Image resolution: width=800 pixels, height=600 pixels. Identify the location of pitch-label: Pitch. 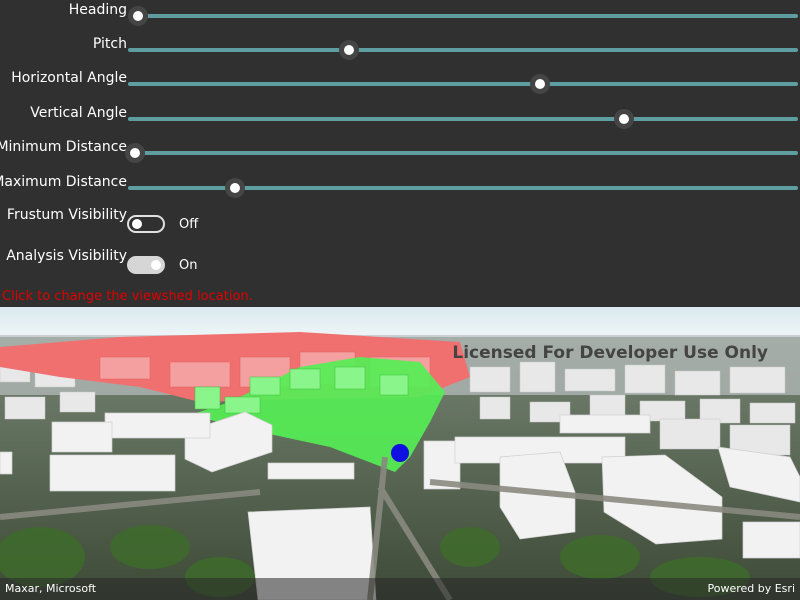
(109, 44).